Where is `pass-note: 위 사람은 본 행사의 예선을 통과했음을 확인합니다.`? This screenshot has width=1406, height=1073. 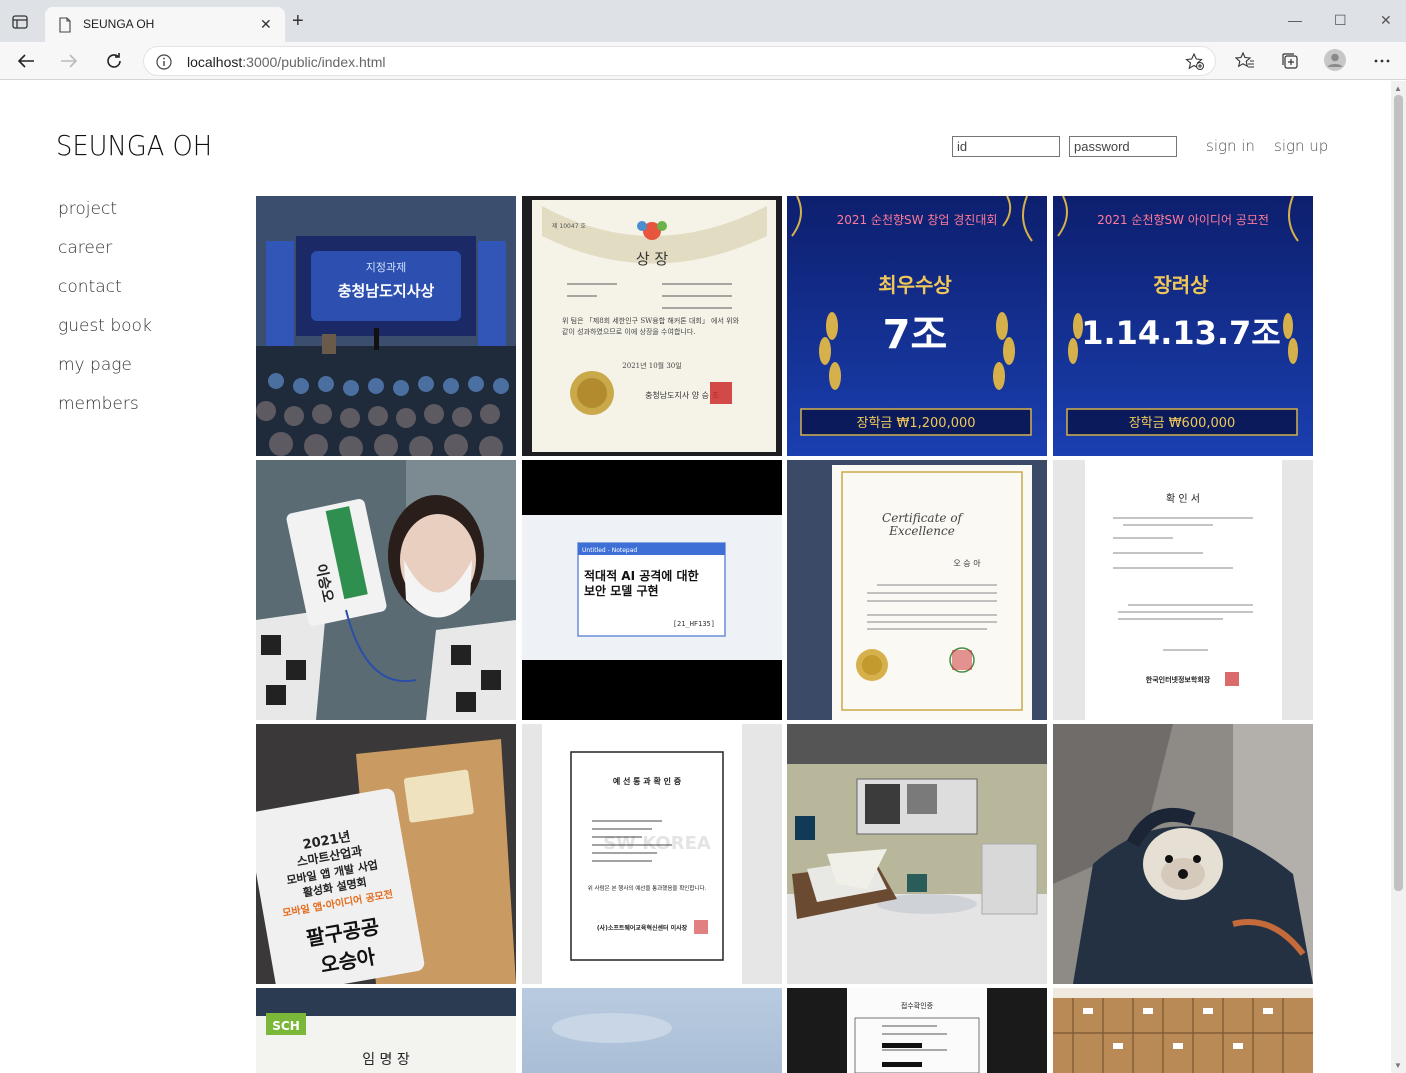 pass-note: 위 사람은 본 행사의 예선을 통과했음을 확인합니다. is located at coordinates (647, 888).